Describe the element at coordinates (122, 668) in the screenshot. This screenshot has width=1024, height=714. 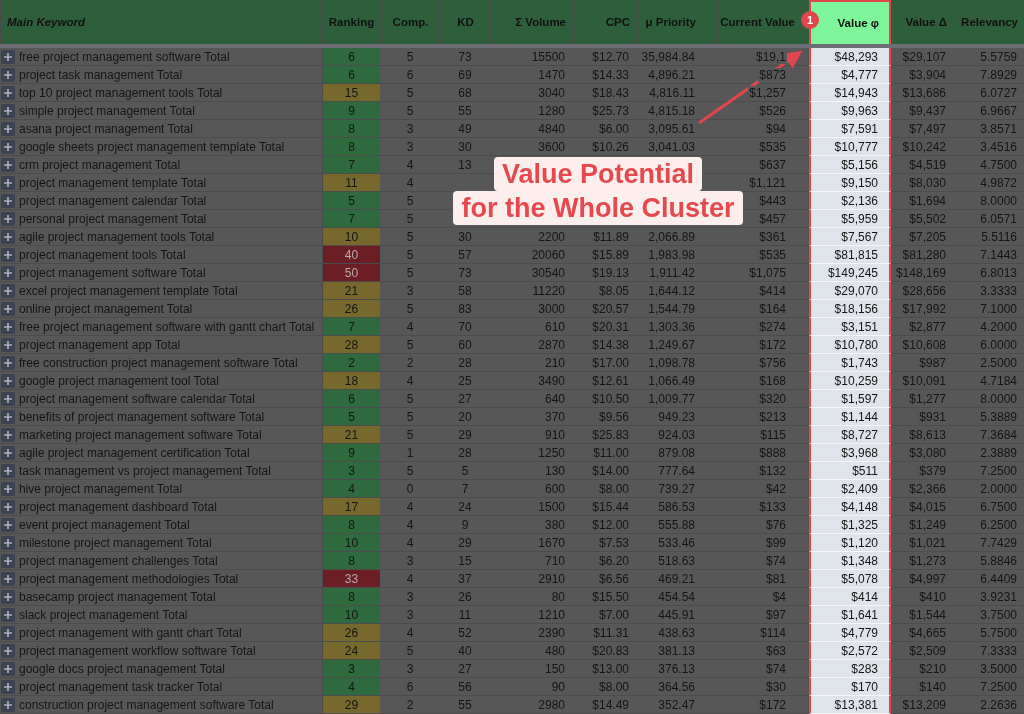
I see `keyword-cell: google docs project management Total` at that location.